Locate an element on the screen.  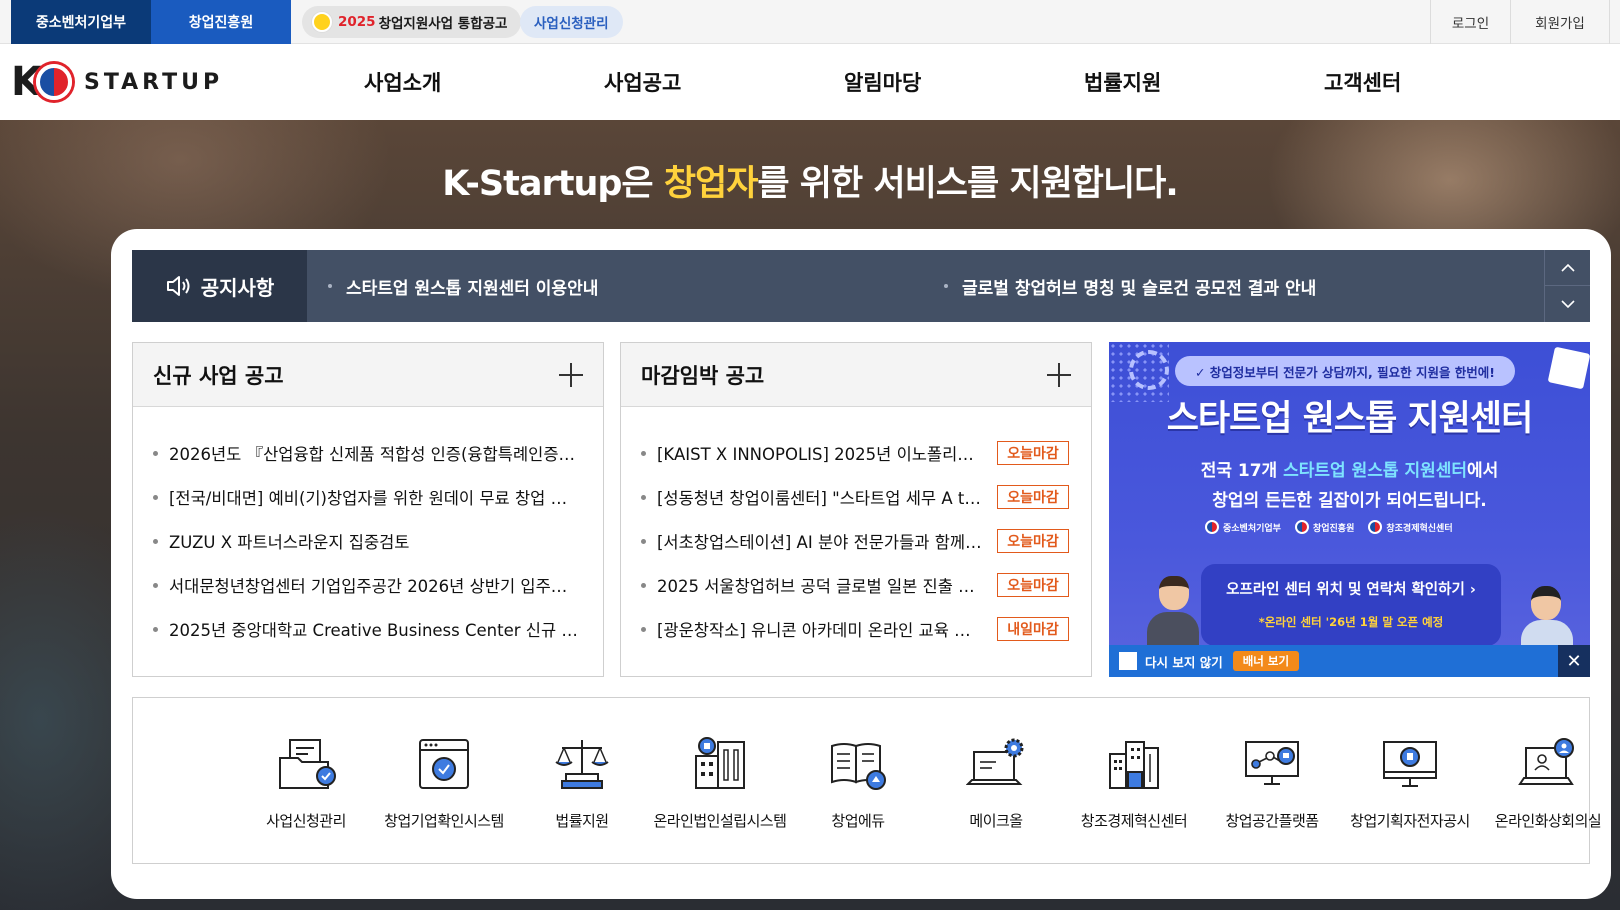
notice-item: 글로벌 창업허브 명칭 및 슬로건 공모전 결과 안내 is located at coordinates (1130, 286).